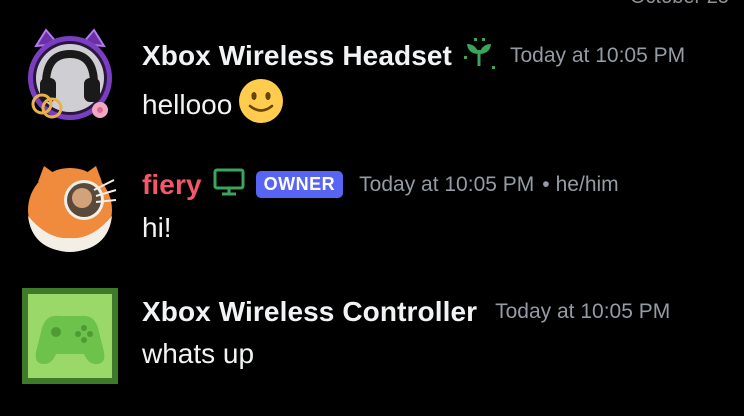 The height and width of the screenshot is (416, 744). I want to click on message-content: whats up, so click(198, 354).